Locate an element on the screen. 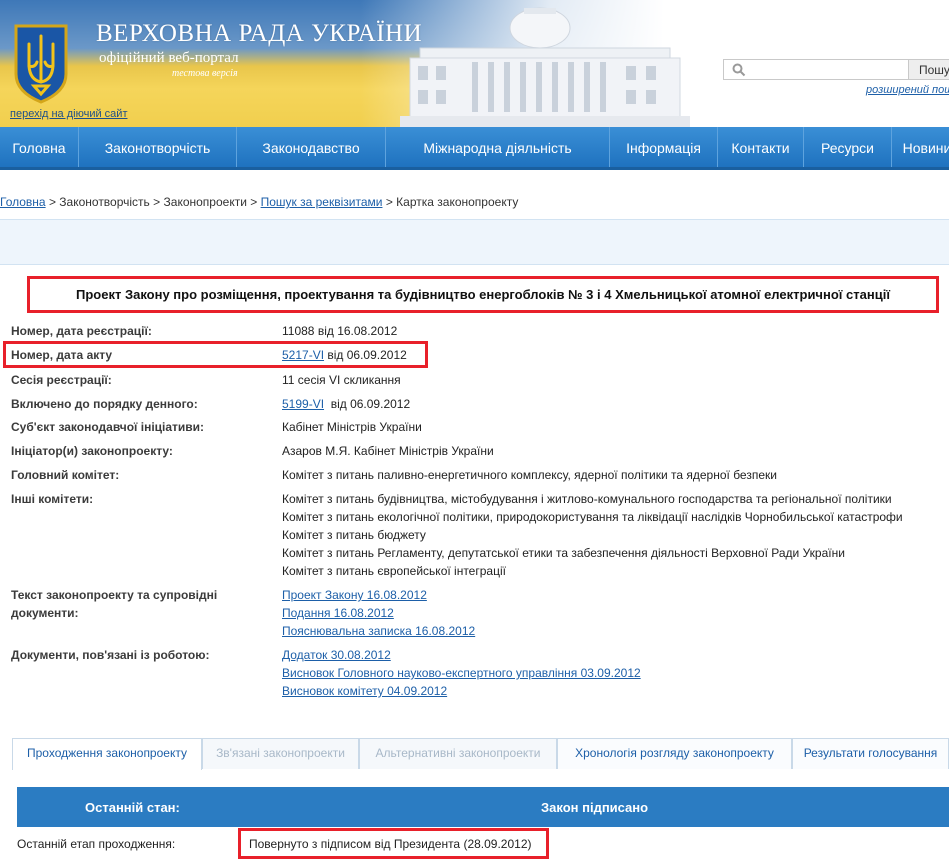 The width and height of the screenshot is (949, 862). tab-alternative-bills: Альтернативні законопроекти is located at coordinates (458, 753).